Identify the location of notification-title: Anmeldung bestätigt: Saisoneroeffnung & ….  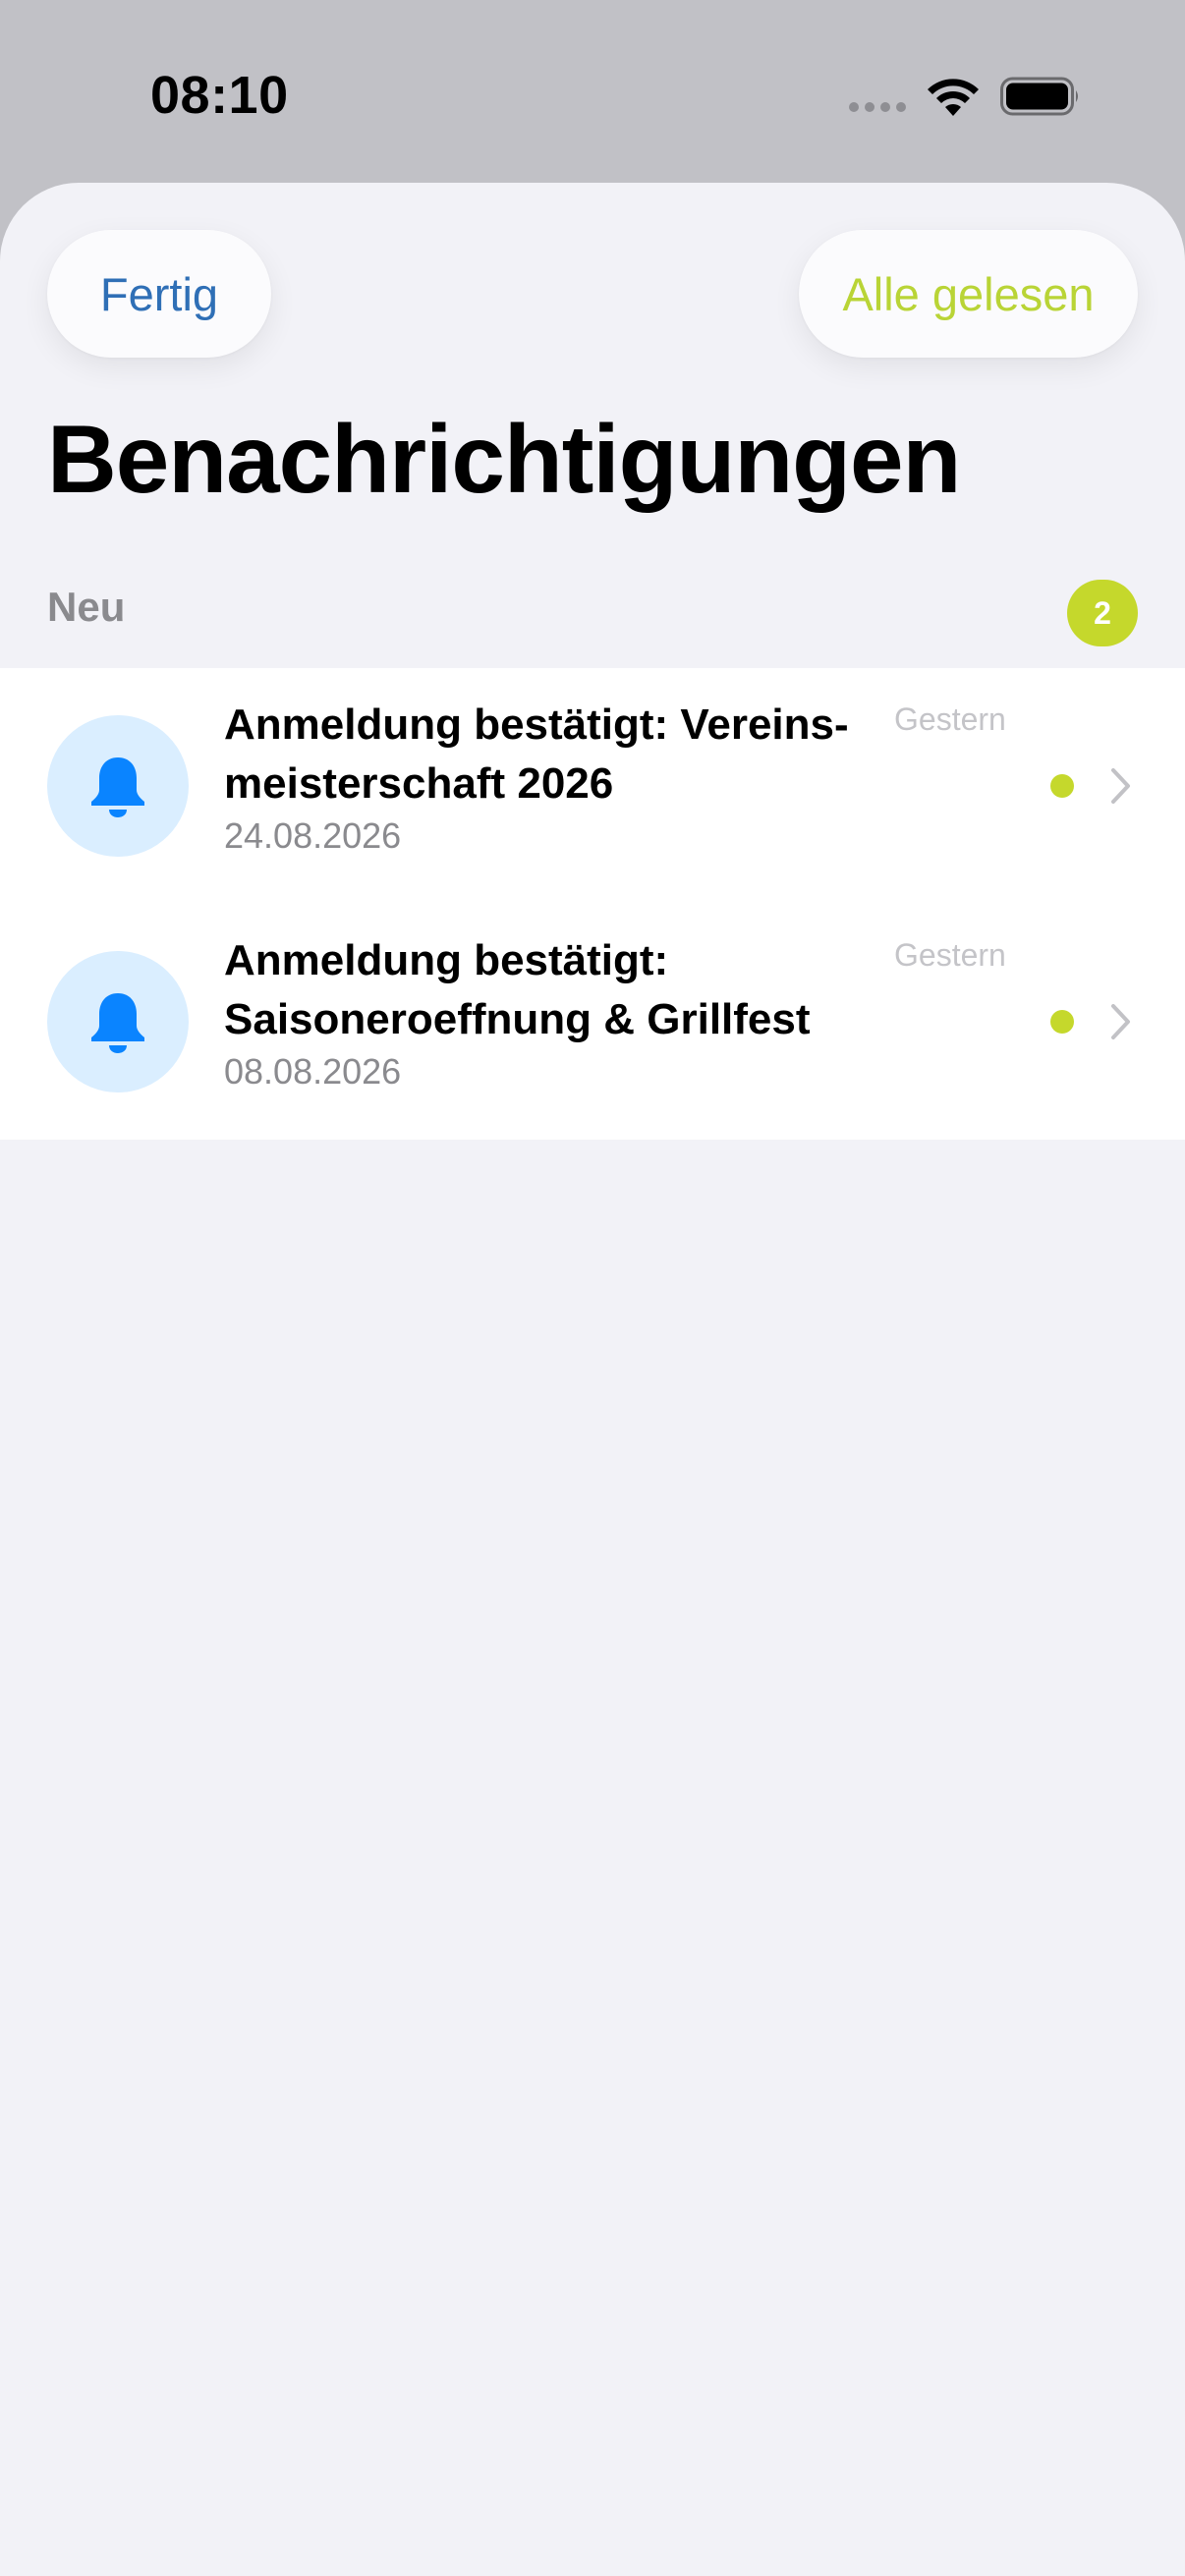
(517, 989).